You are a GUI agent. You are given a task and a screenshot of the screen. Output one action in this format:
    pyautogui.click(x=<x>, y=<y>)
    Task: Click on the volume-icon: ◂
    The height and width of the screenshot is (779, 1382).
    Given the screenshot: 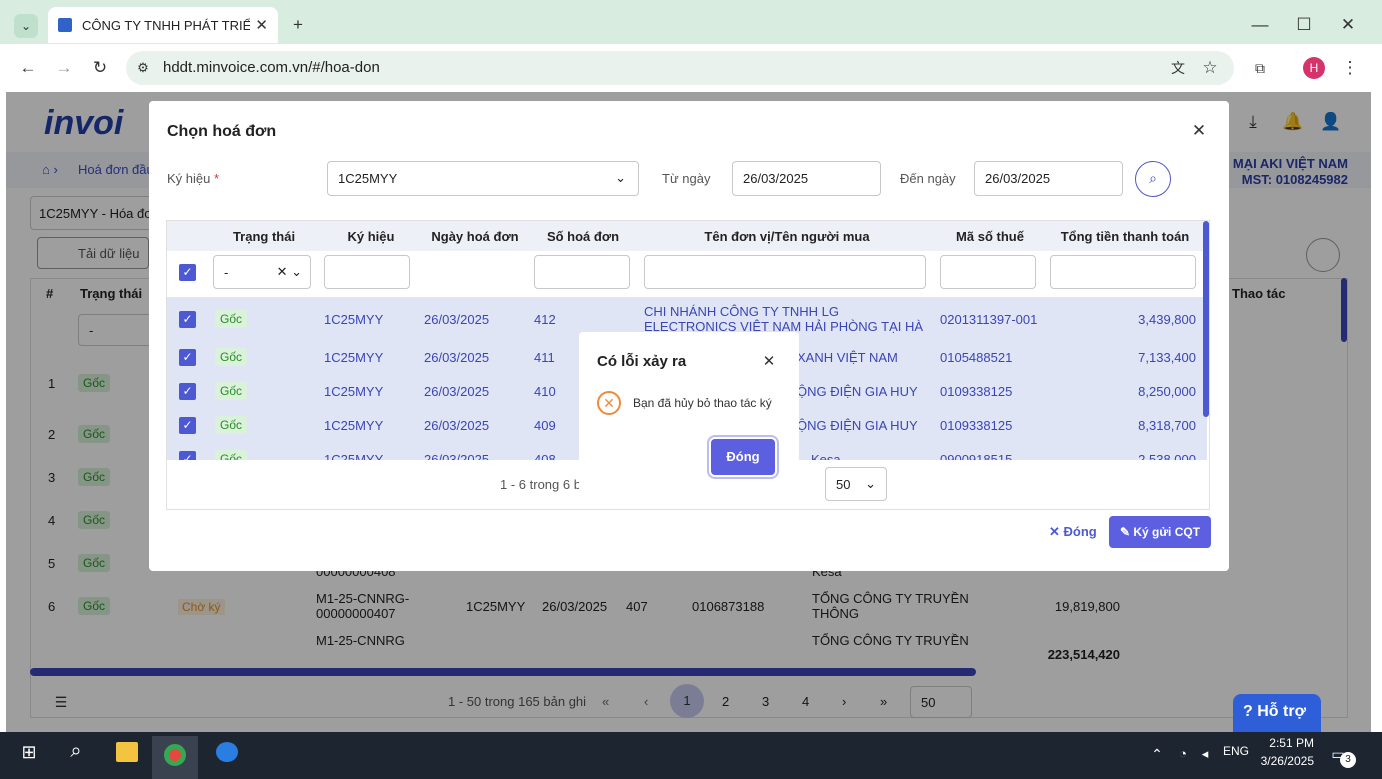 What is the action you would take?
    pyautogui.click(x=1205, y=754)
    